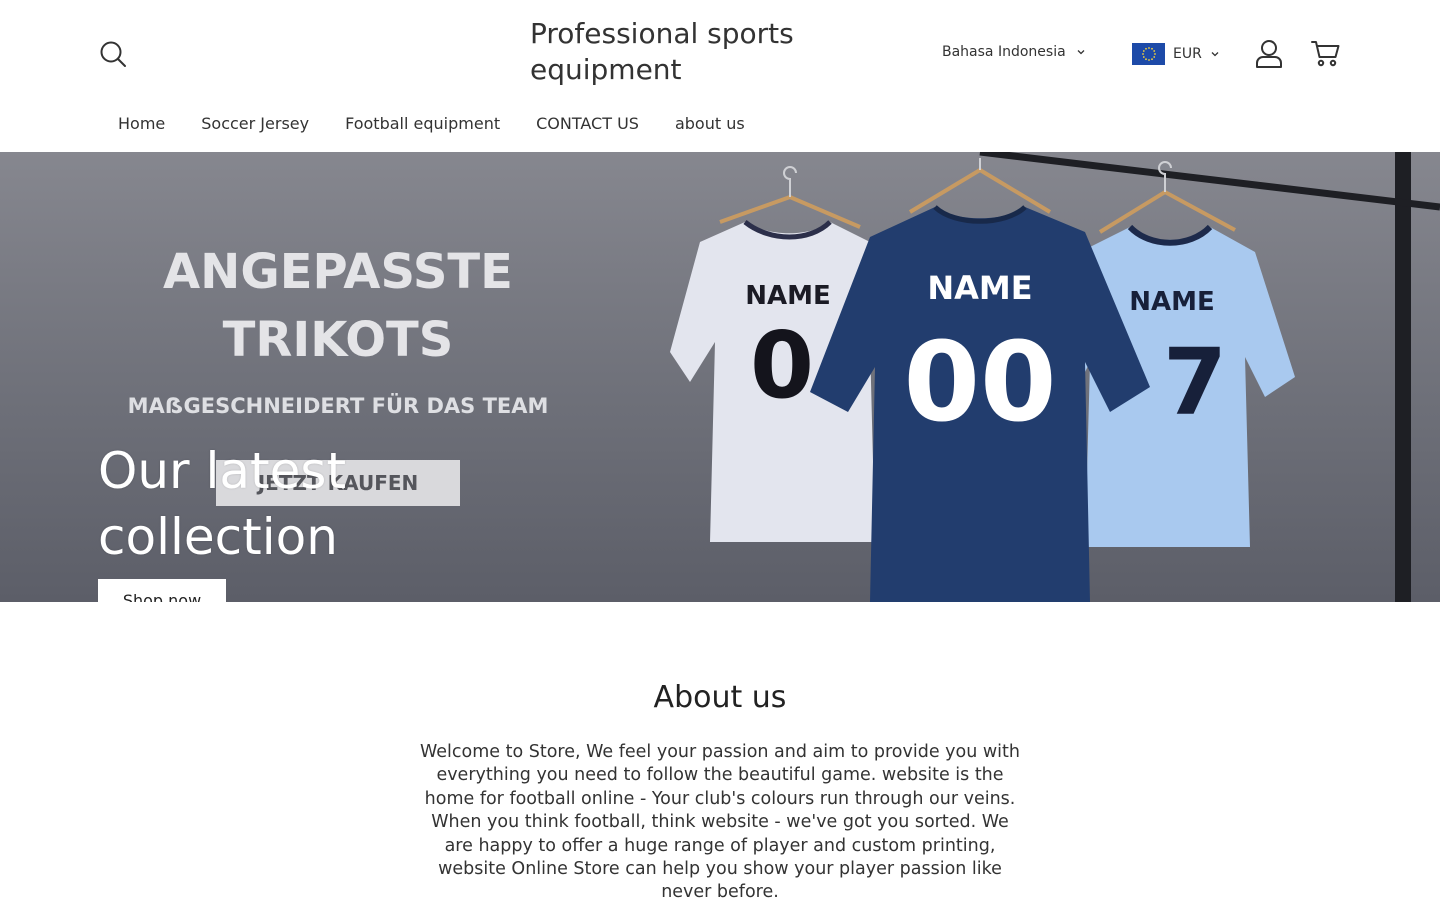  I want to click on nav-item-football-equipment: Football equipment, so click(422, 123).